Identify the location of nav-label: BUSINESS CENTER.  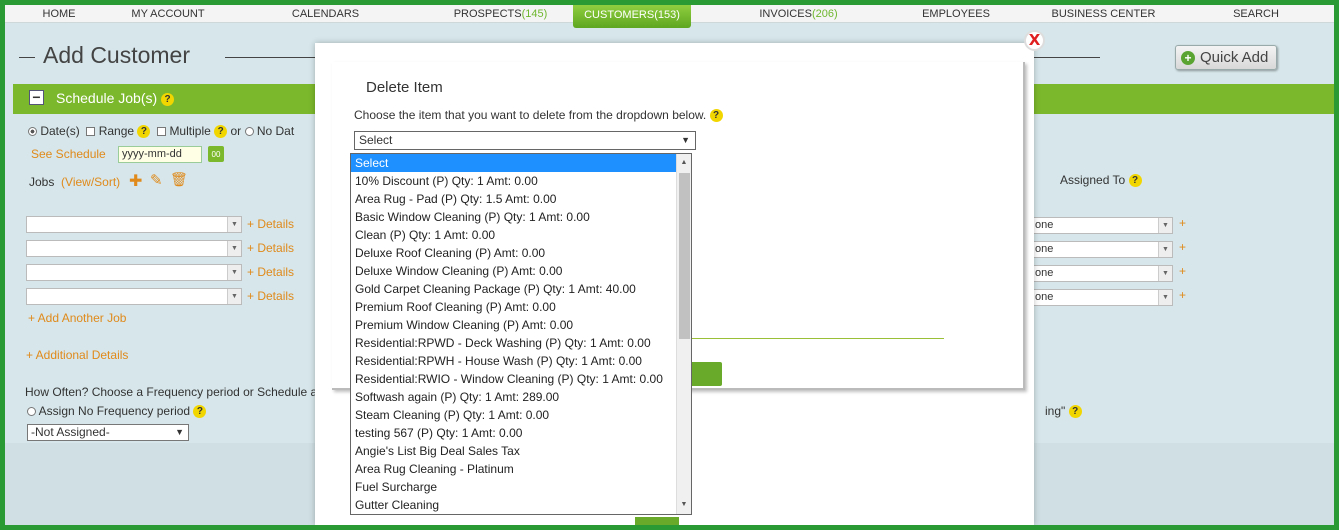
(1103, 14).